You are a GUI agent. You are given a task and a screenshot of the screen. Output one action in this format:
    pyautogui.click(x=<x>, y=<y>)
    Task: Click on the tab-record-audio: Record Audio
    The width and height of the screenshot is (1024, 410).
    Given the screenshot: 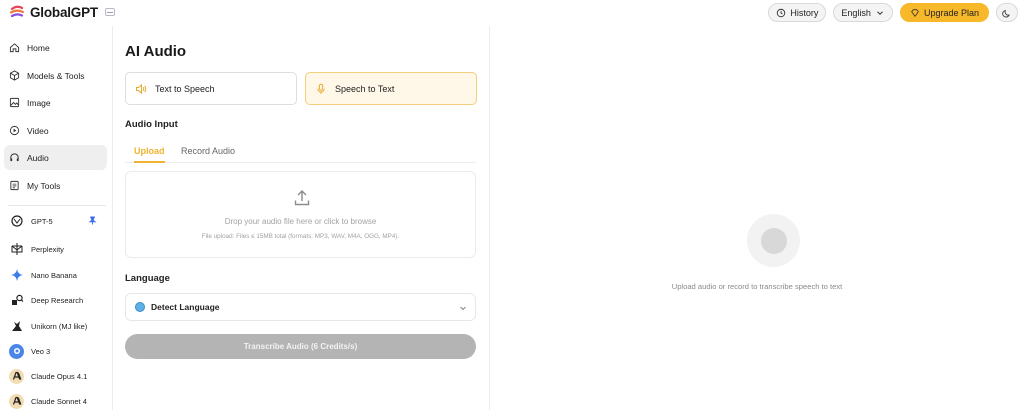 What is the action you would take?
    pyautogui.click(x=208, y=154)
    